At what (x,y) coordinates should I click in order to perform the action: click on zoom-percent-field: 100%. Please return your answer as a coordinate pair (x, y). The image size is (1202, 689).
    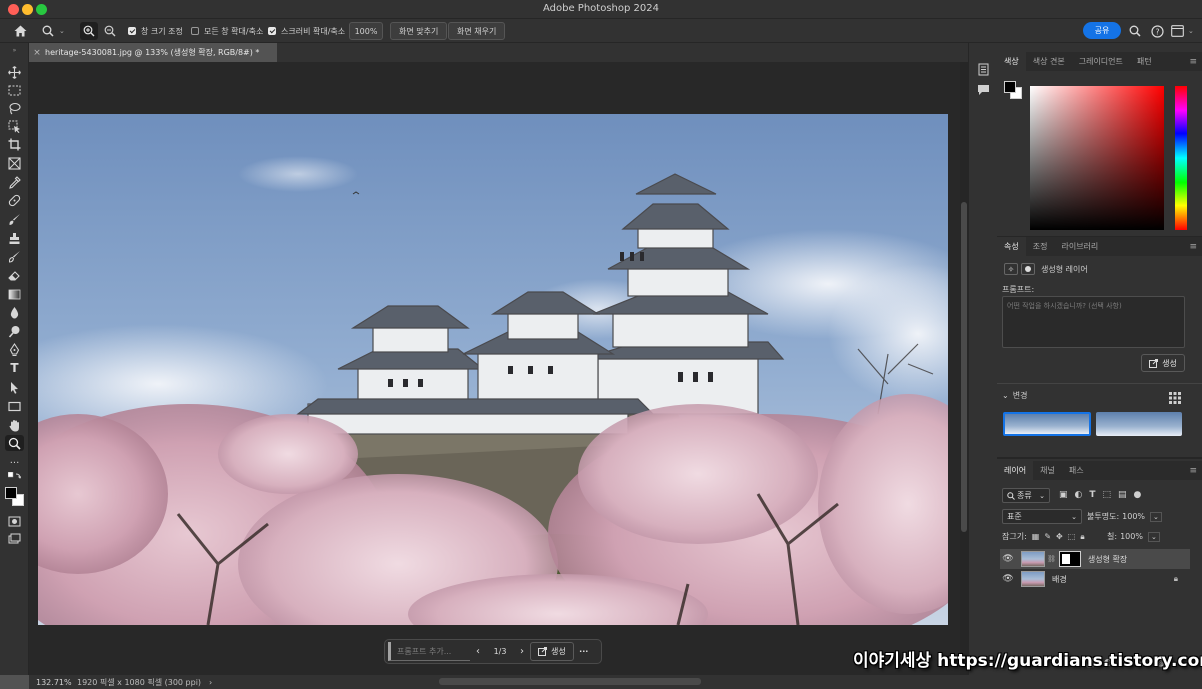
    Looking at the image, I should click on (366, 31).